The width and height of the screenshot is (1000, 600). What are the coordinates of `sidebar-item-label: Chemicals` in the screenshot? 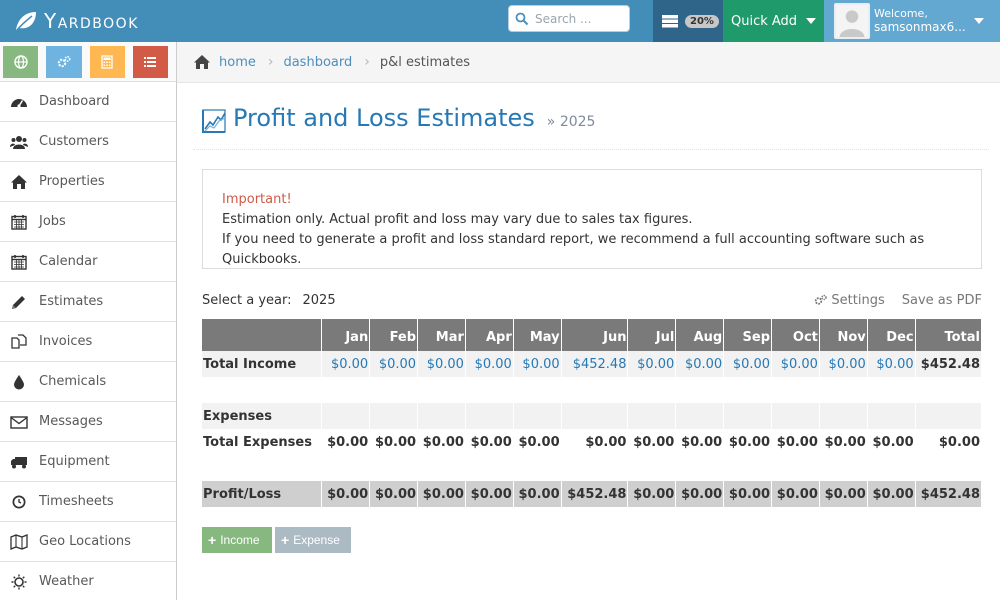 It's located at (73, 381).